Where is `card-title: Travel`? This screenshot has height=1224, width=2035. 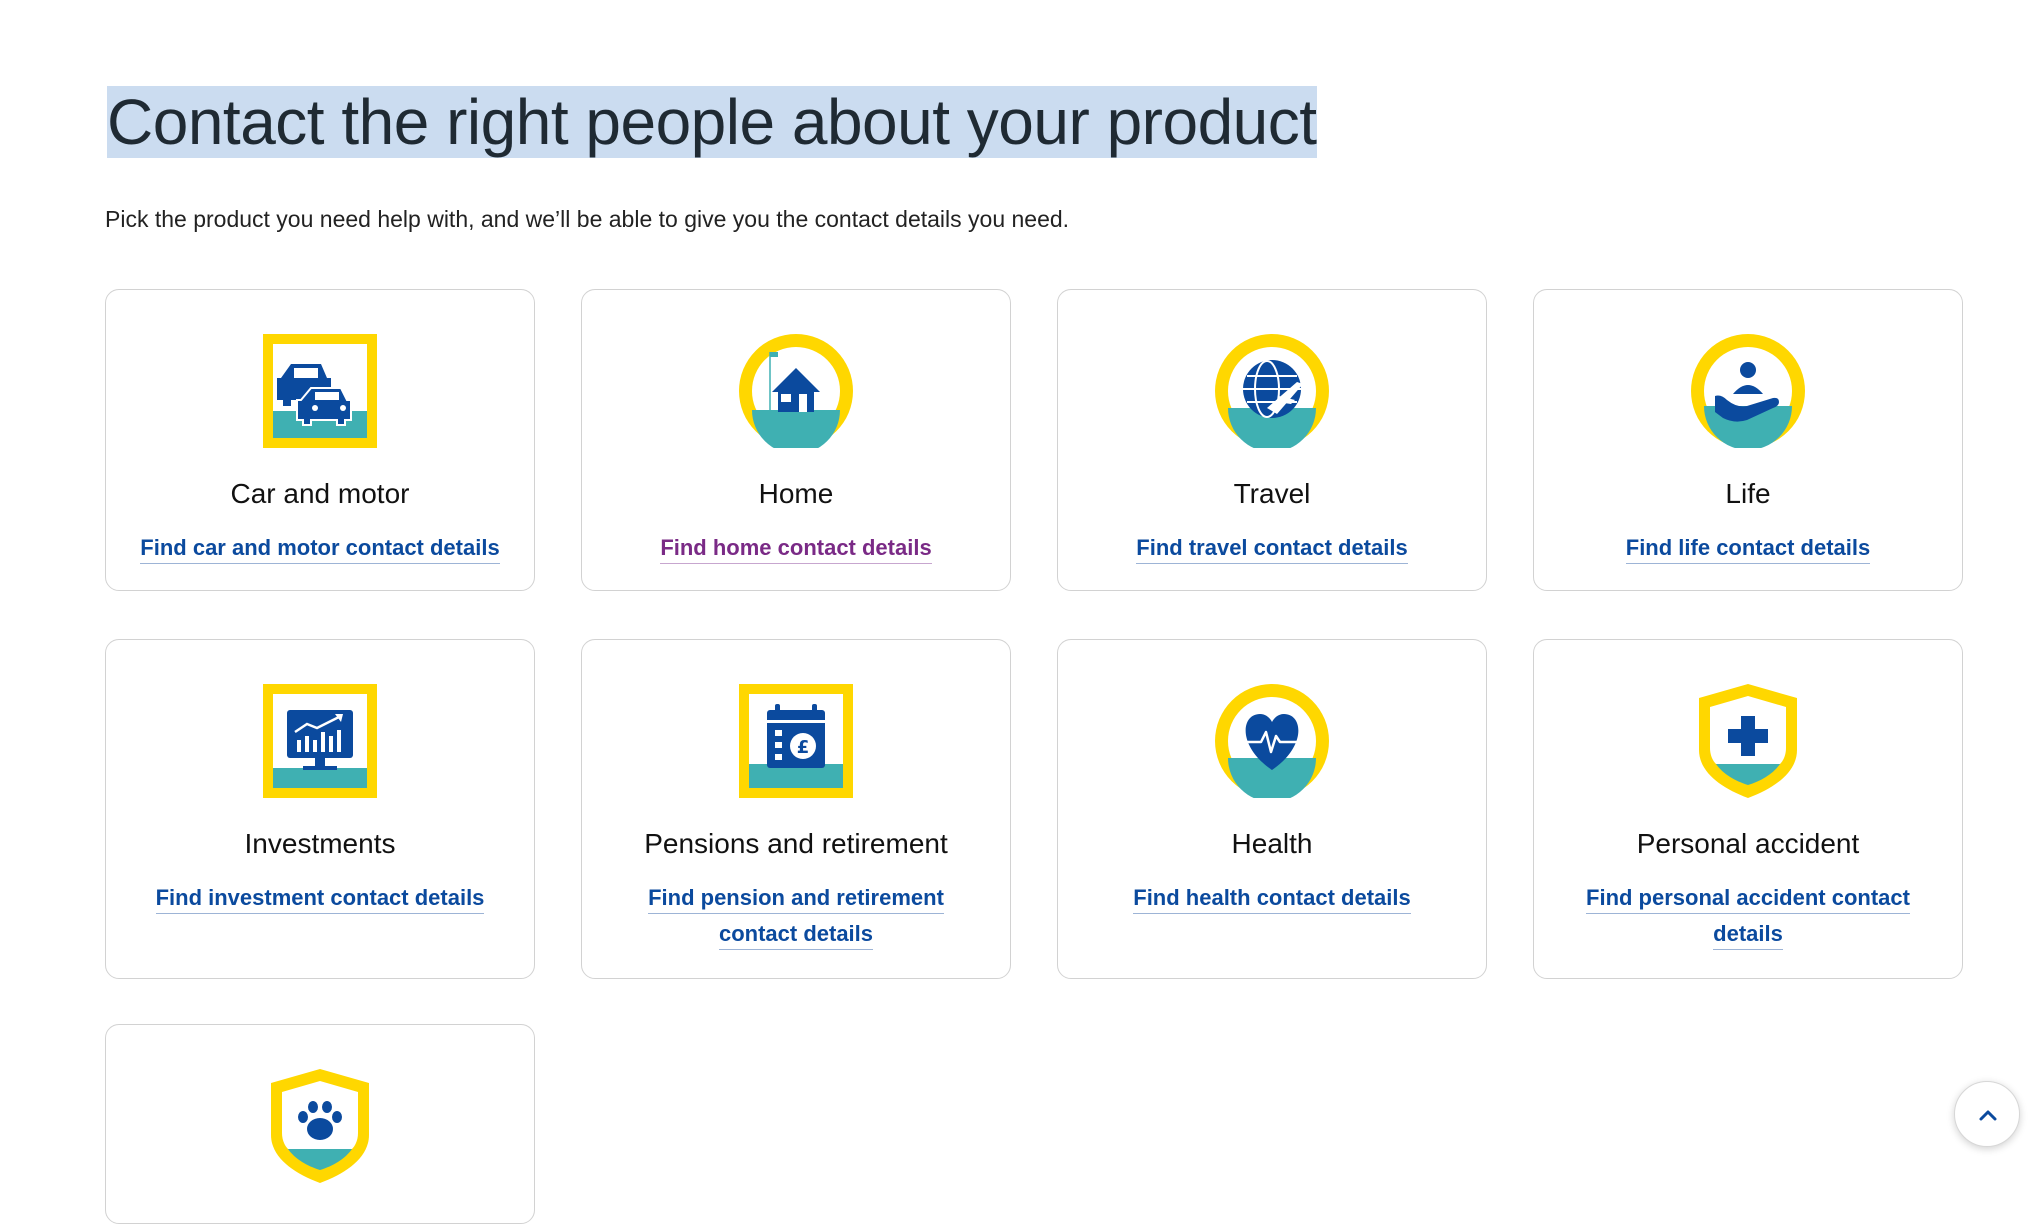 card-title: Travel is located at coordinates (1272, 493).